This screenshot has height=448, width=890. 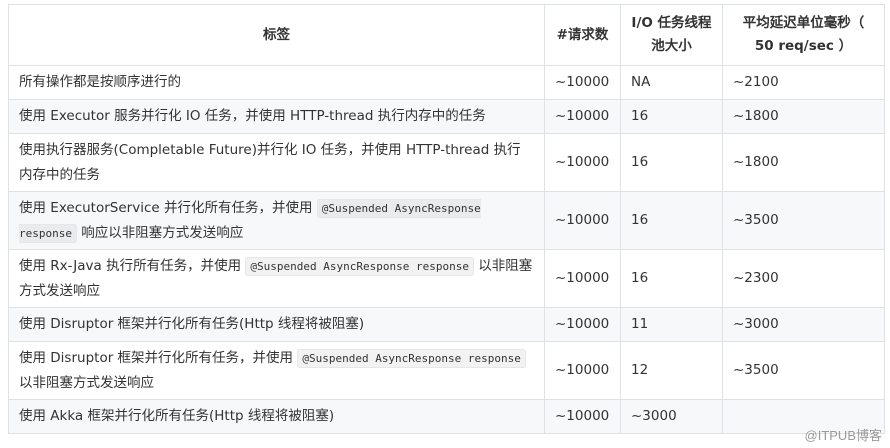 I want to click on row-latency: ~3000, so click(x=803, y=324).